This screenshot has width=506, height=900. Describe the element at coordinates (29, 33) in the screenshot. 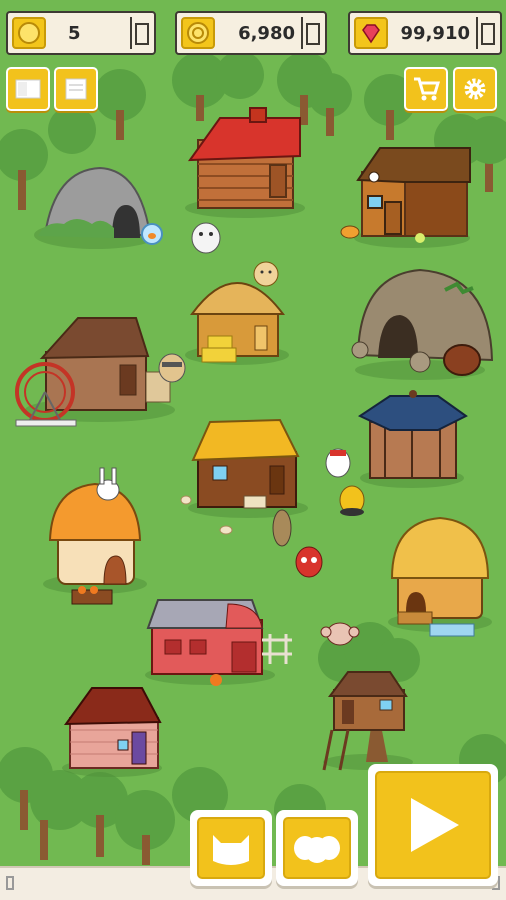

I see `coin-icon` at that location.